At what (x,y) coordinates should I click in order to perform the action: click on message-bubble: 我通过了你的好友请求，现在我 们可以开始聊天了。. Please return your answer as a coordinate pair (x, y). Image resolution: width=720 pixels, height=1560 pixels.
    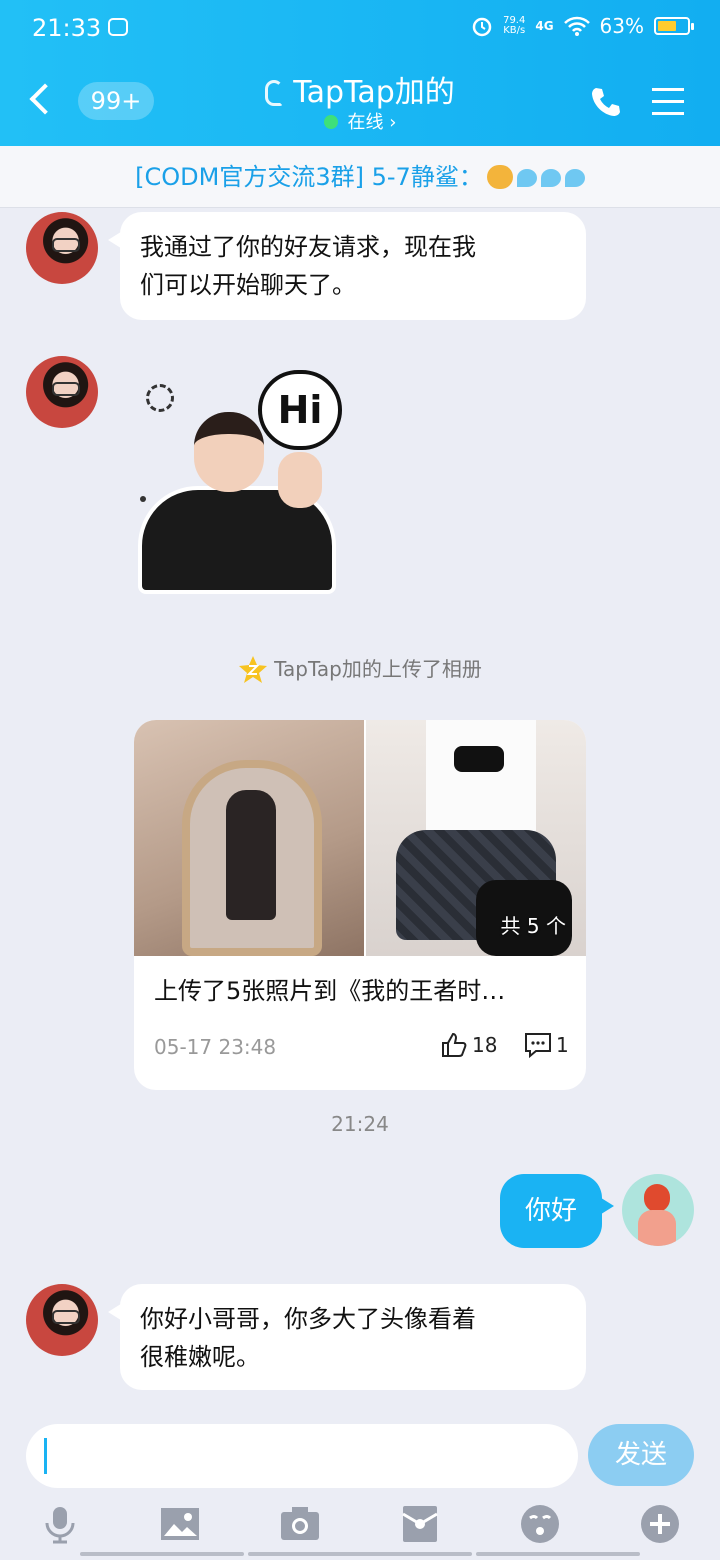
    Looking at the image, I should click on (347, 266).